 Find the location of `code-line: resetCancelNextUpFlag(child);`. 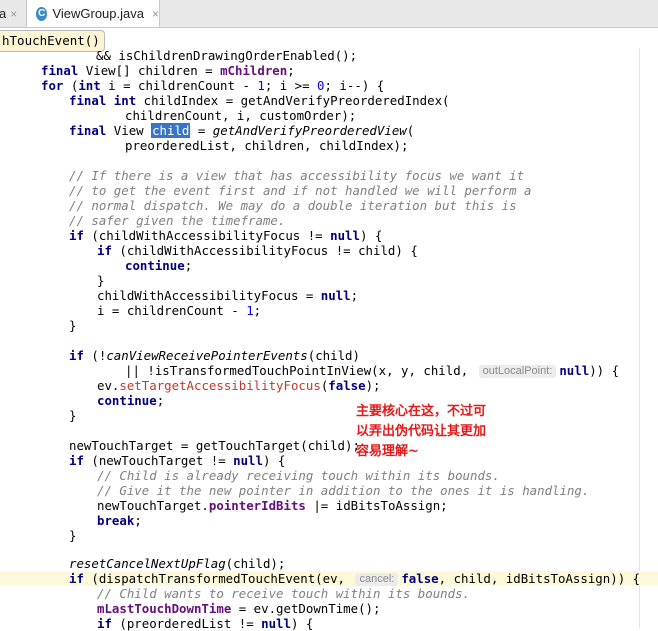

code-line: resetCancelNextUpFlag(child); is located at coordinates (177, 563).